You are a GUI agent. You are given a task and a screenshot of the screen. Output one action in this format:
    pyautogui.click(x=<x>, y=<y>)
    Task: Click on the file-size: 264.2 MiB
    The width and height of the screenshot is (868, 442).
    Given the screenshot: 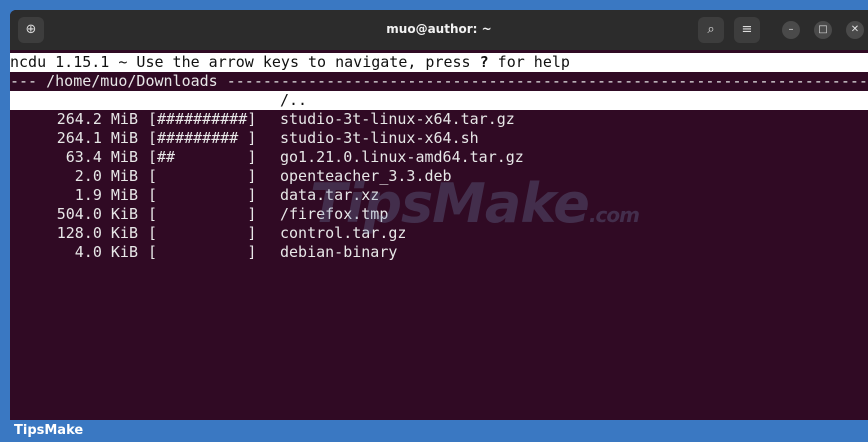 What is the action you would take?
    pyautogui.click(x=97, y=119)
    